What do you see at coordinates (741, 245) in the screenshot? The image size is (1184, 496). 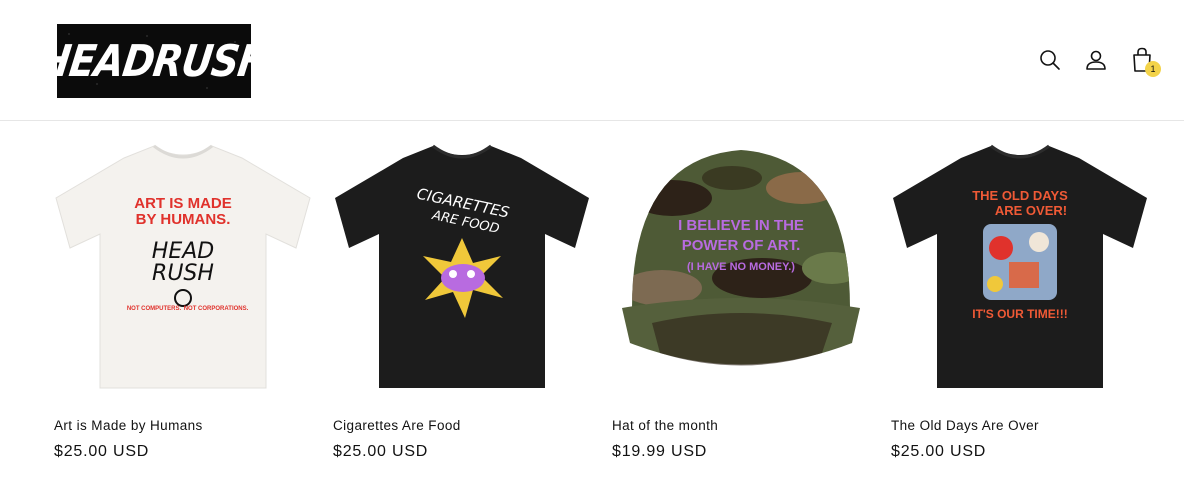 I see `print-text-line2: POWER OF ART.` at bounding box center [741, 245].